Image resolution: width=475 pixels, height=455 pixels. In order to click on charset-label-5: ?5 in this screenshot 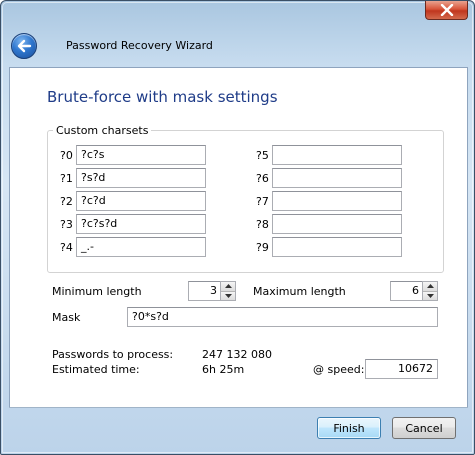, I will do `click(262, 155)`.